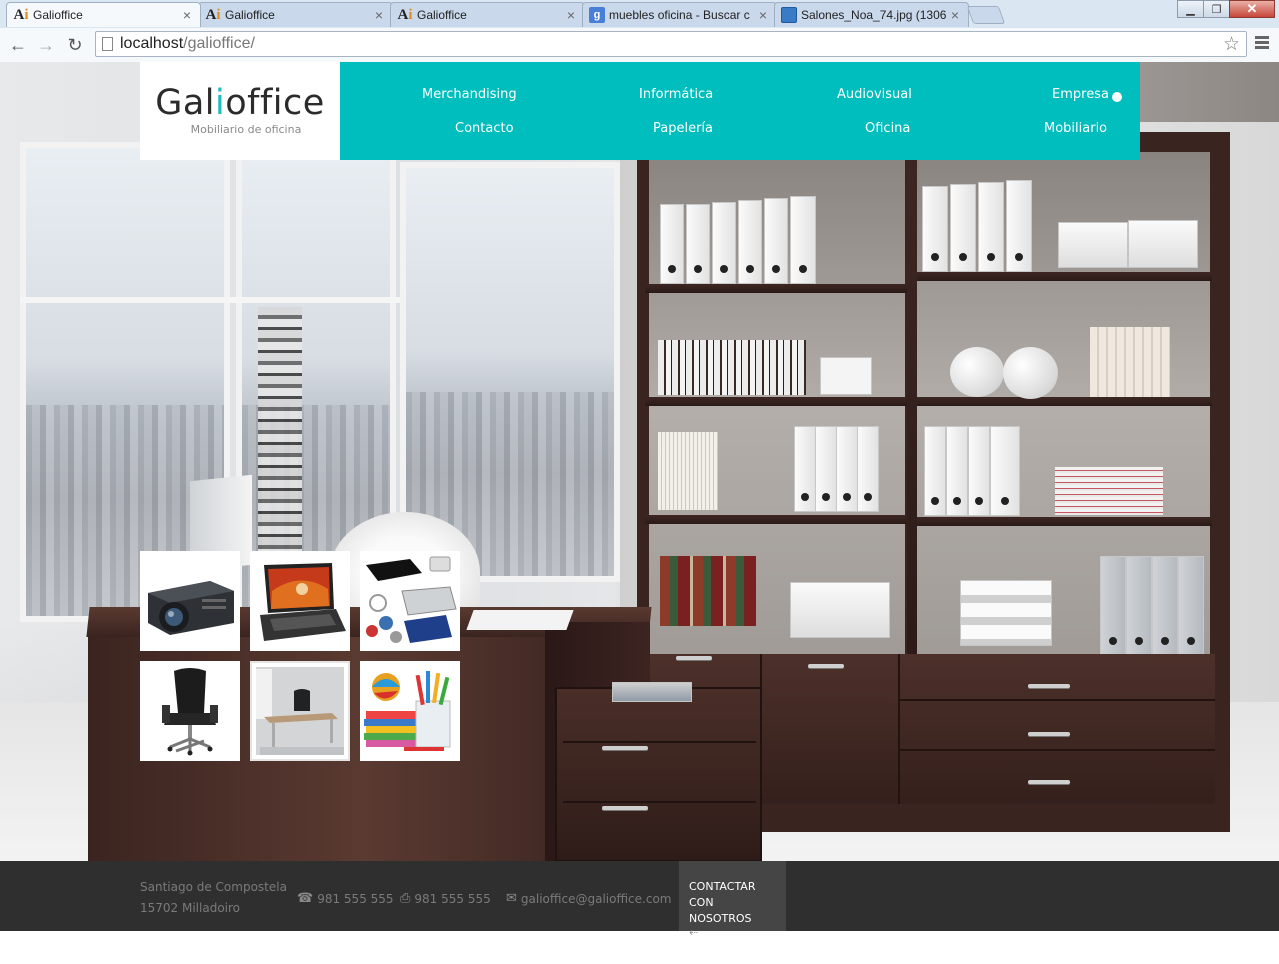  I want to click on phone-icon: ☎, so click(305, 898).